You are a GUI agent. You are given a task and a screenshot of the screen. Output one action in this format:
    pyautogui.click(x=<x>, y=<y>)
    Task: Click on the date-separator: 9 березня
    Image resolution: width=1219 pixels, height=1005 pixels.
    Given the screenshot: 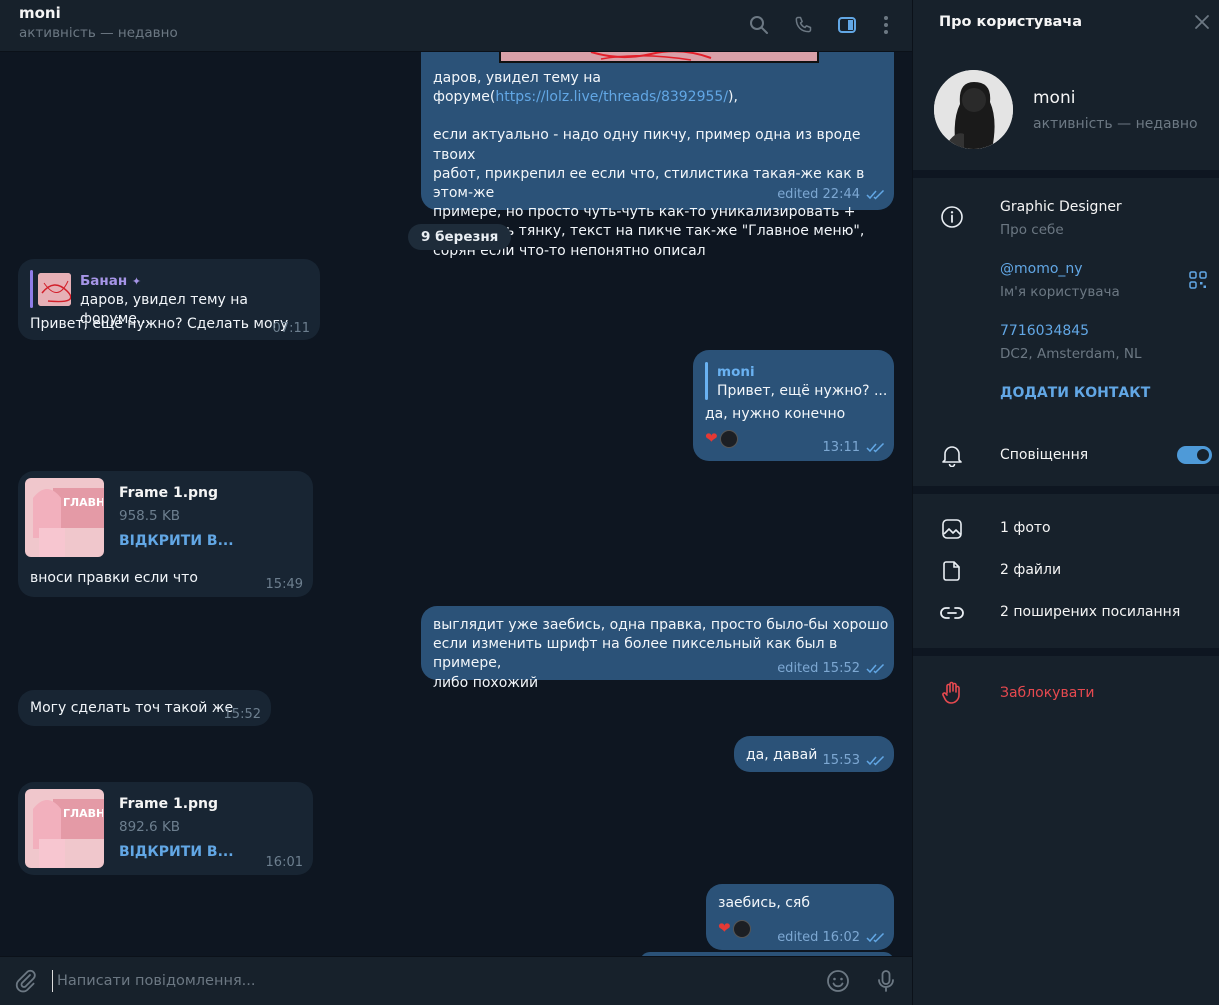 What is the action you would take?
    pyautogui.click(x=460, y=237)
    